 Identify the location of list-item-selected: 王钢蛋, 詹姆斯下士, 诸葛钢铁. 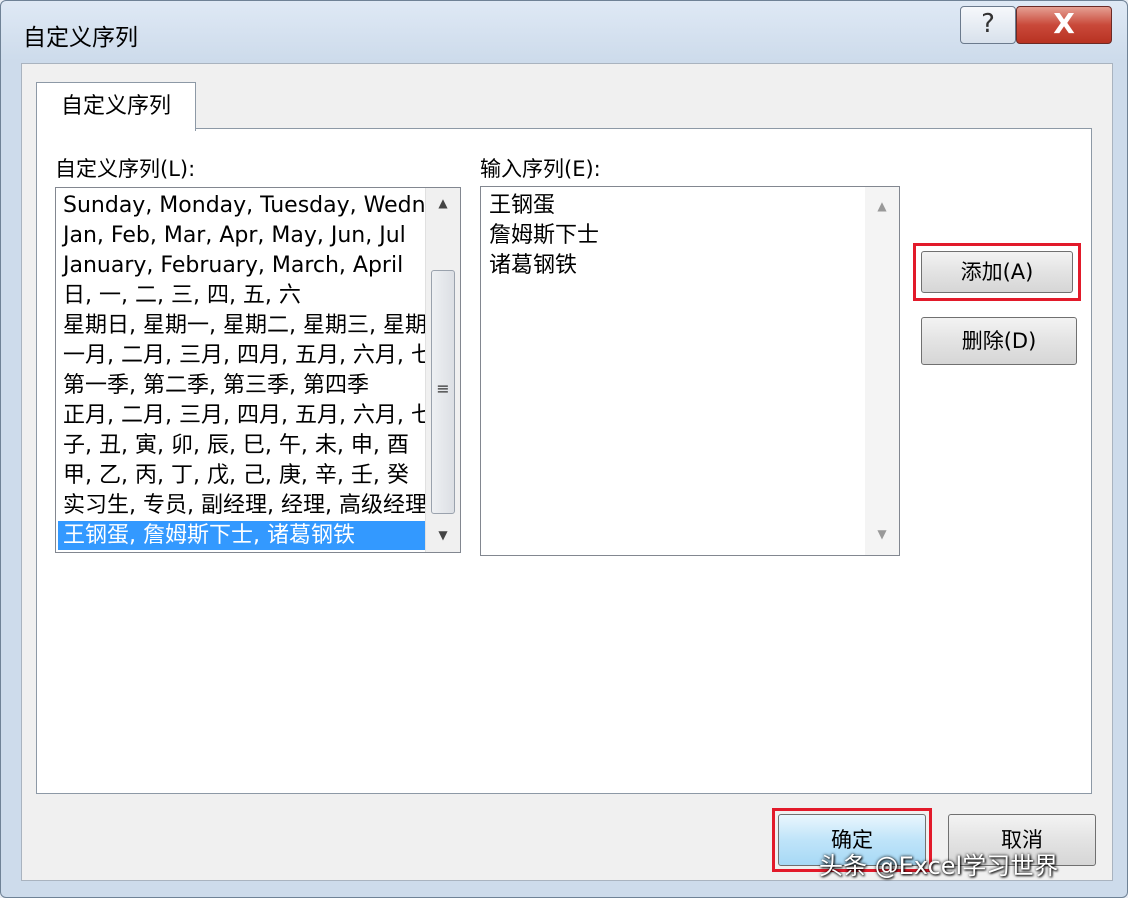
(243, 535).